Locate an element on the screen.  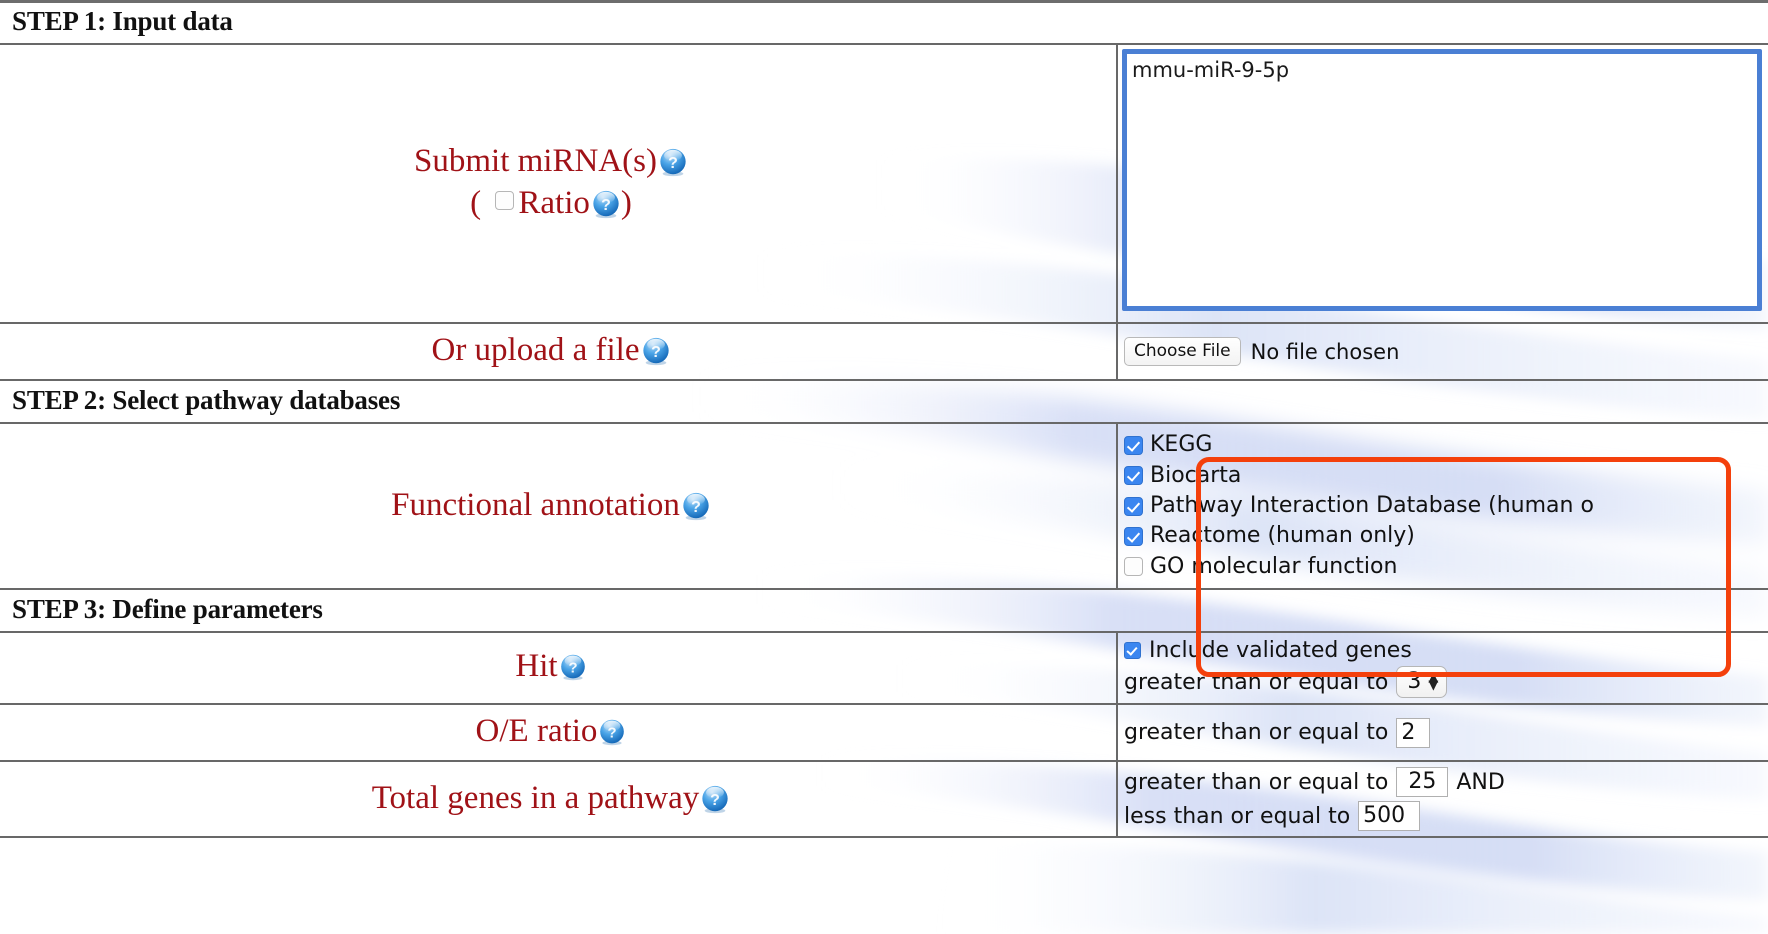
total-genes-max-row: less than or equal to is located at coordinates (1446, 816).